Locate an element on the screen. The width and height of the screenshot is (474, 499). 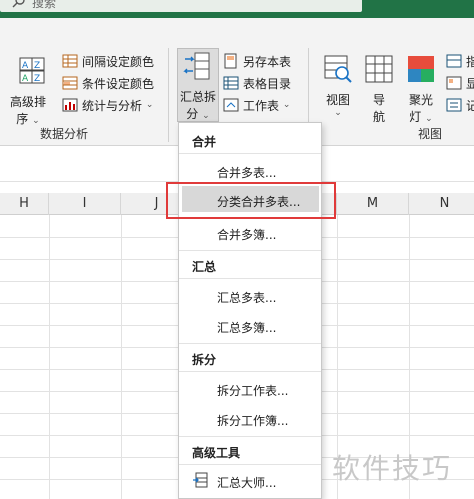
pin-button: 指 is located at coordinates (460, 61).